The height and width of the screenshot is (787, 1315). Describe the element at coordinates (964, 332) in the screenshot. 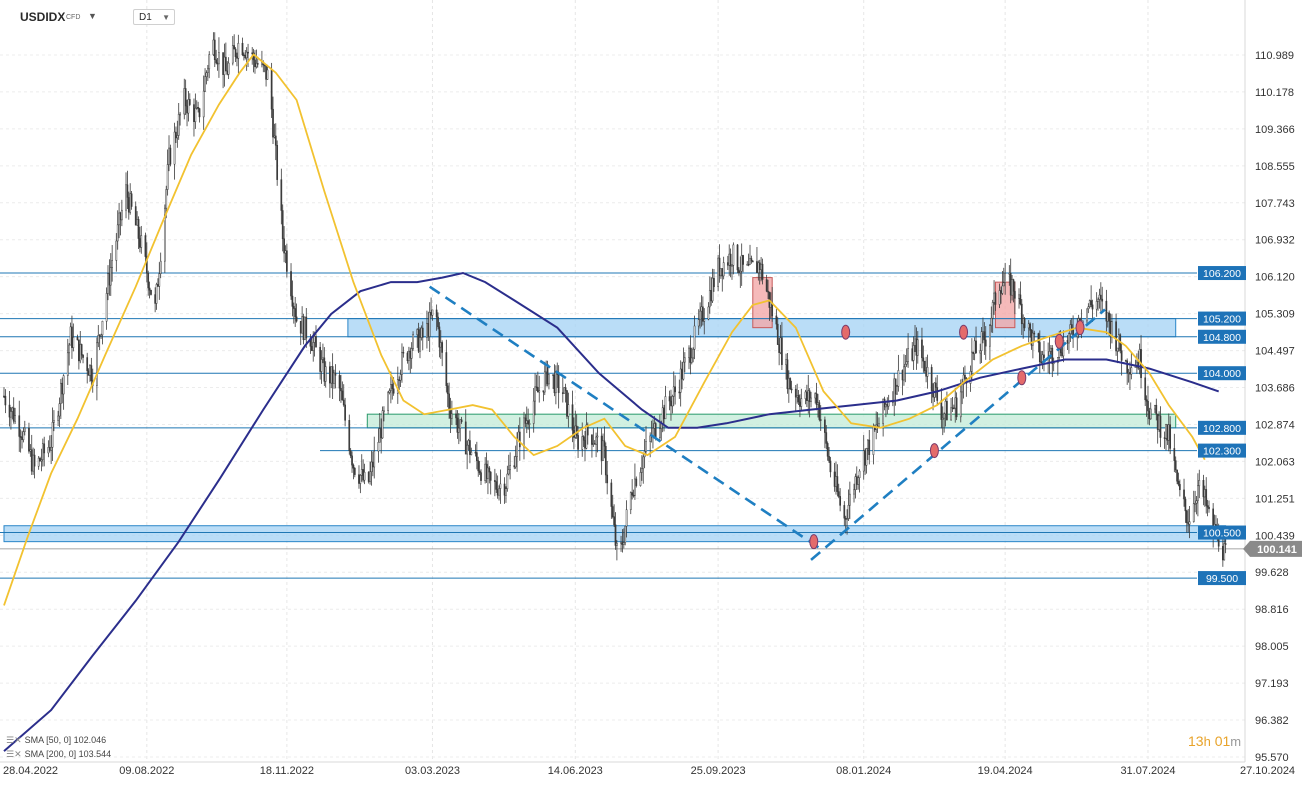

I see `marker` at that location.